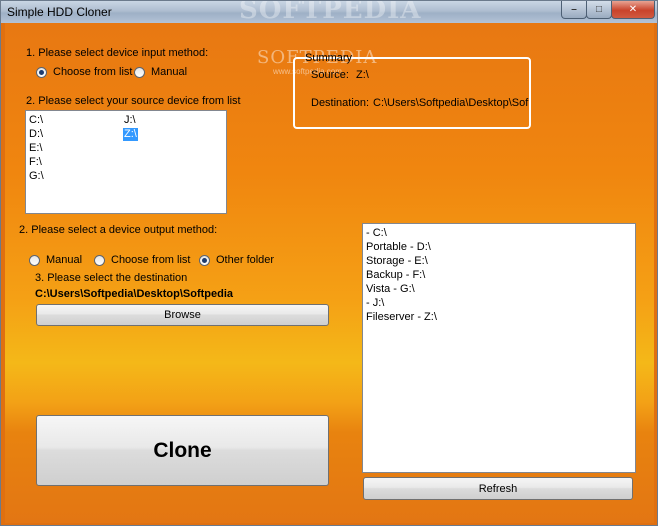  What do you see at coordinates (451, 103) in the screenshot?
I see `summary-destination-value: C:\Users\Softpedia\Desktop\Sof` at bounding box center [451, 103].